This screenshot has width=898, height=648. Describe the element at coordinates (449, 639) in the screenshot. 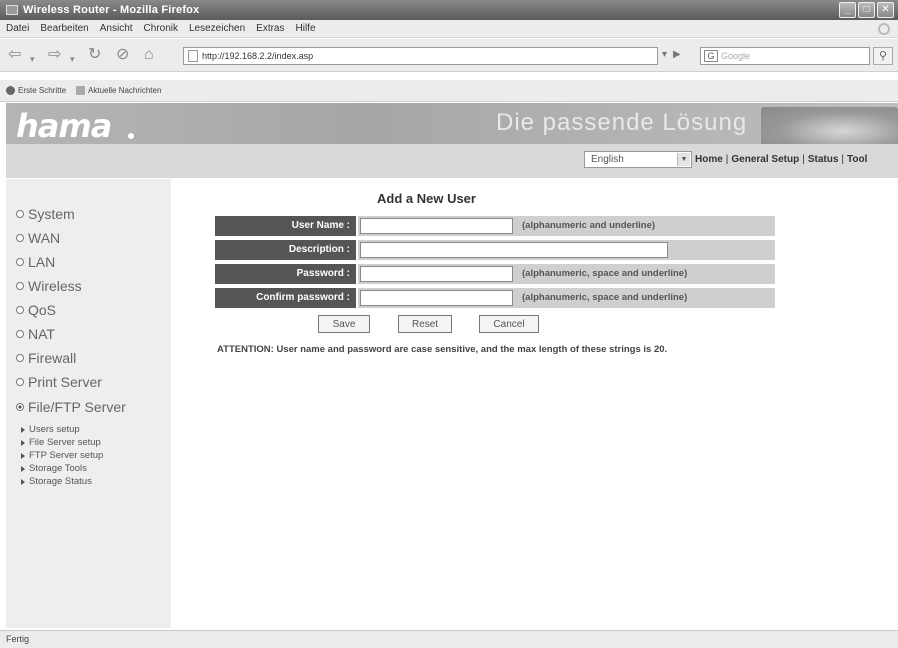

I see `status-bar: Fertig` at that location.